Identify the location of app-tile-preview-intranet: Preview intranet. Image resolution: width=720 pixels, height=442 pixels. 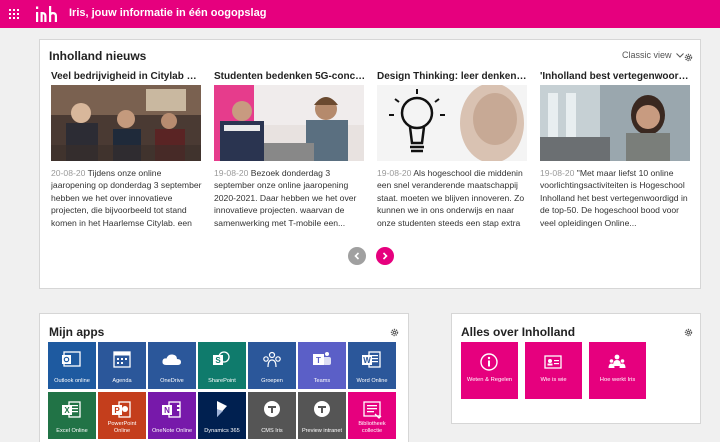
(322, 415).